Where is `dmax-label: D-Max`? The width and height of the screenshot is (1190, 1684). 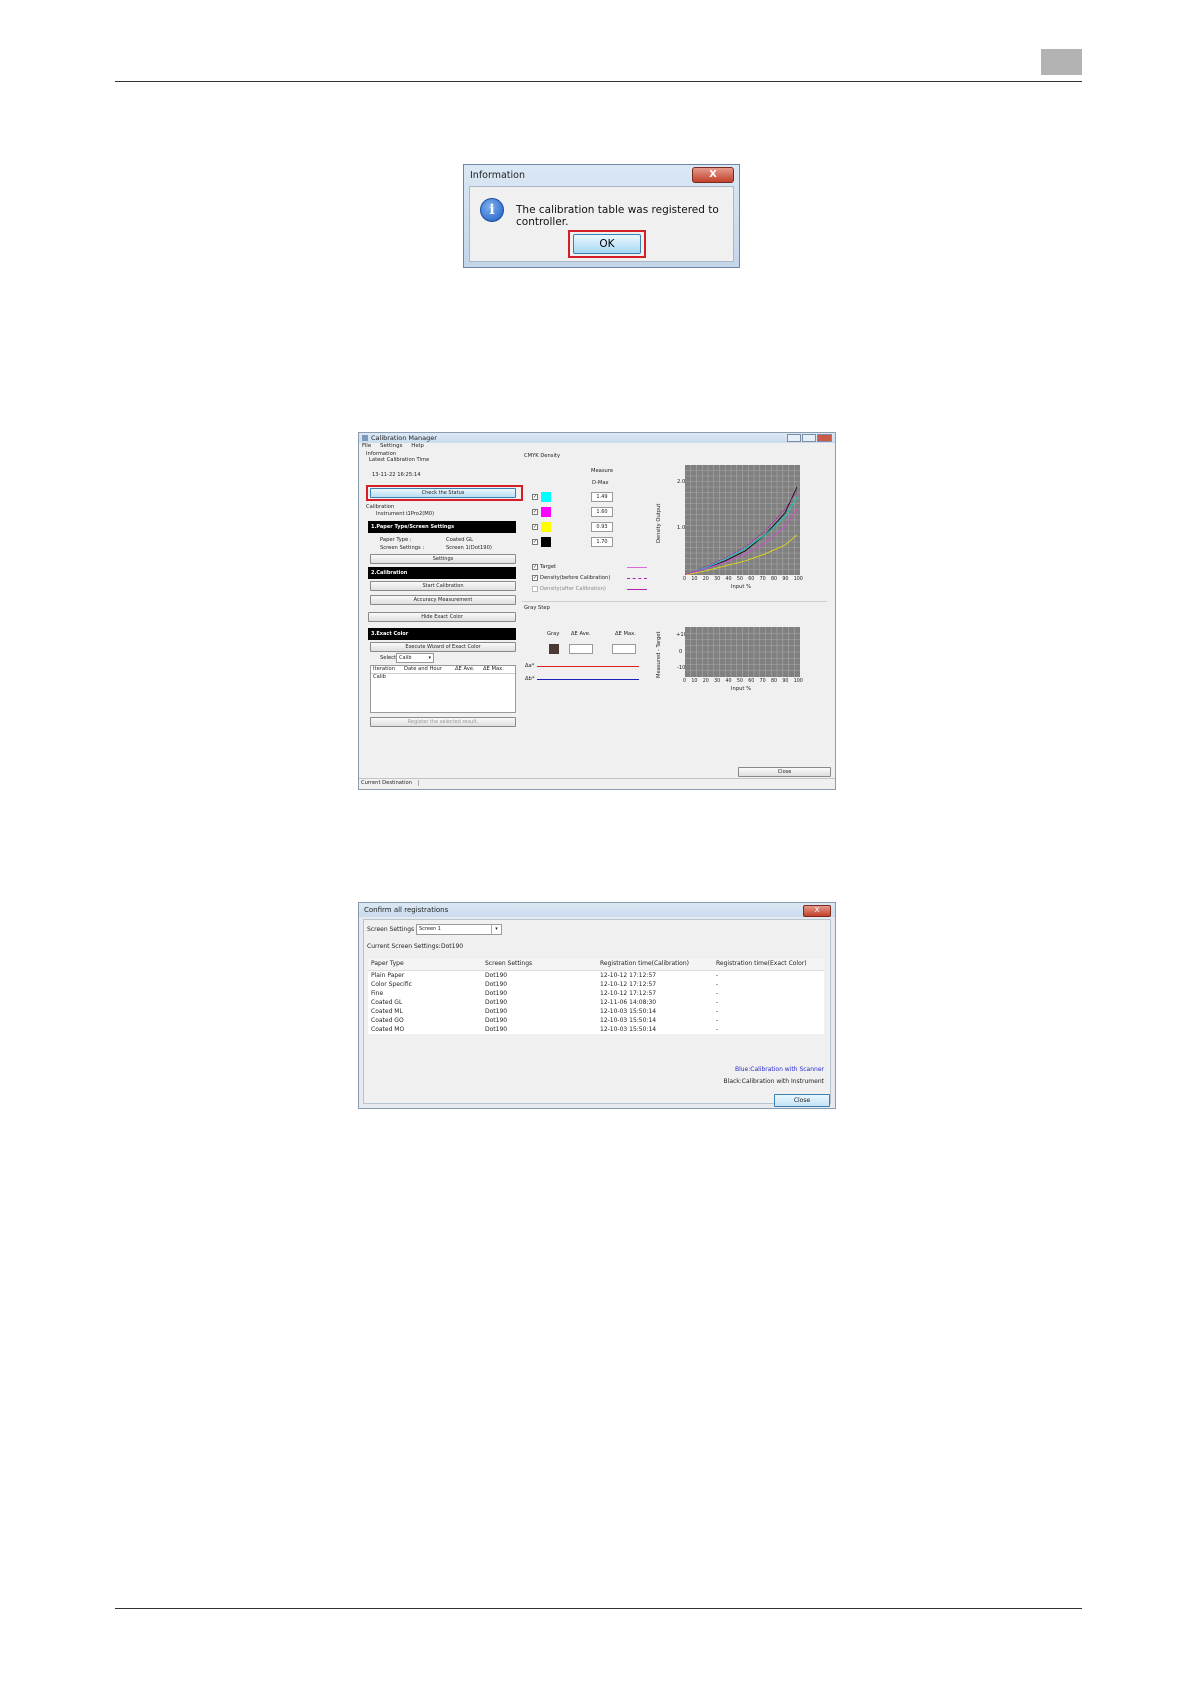
dmax-label: D-Max is located at coordinates (600, 483).